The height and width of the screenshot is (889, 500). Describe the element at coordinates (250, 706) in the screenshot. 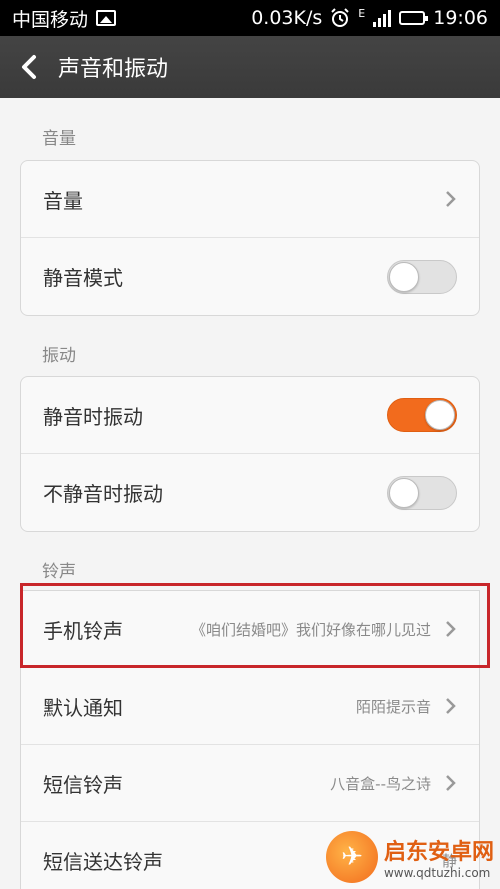

I see `row-default-notification: 默认通知 陌陌提示音` at that location.